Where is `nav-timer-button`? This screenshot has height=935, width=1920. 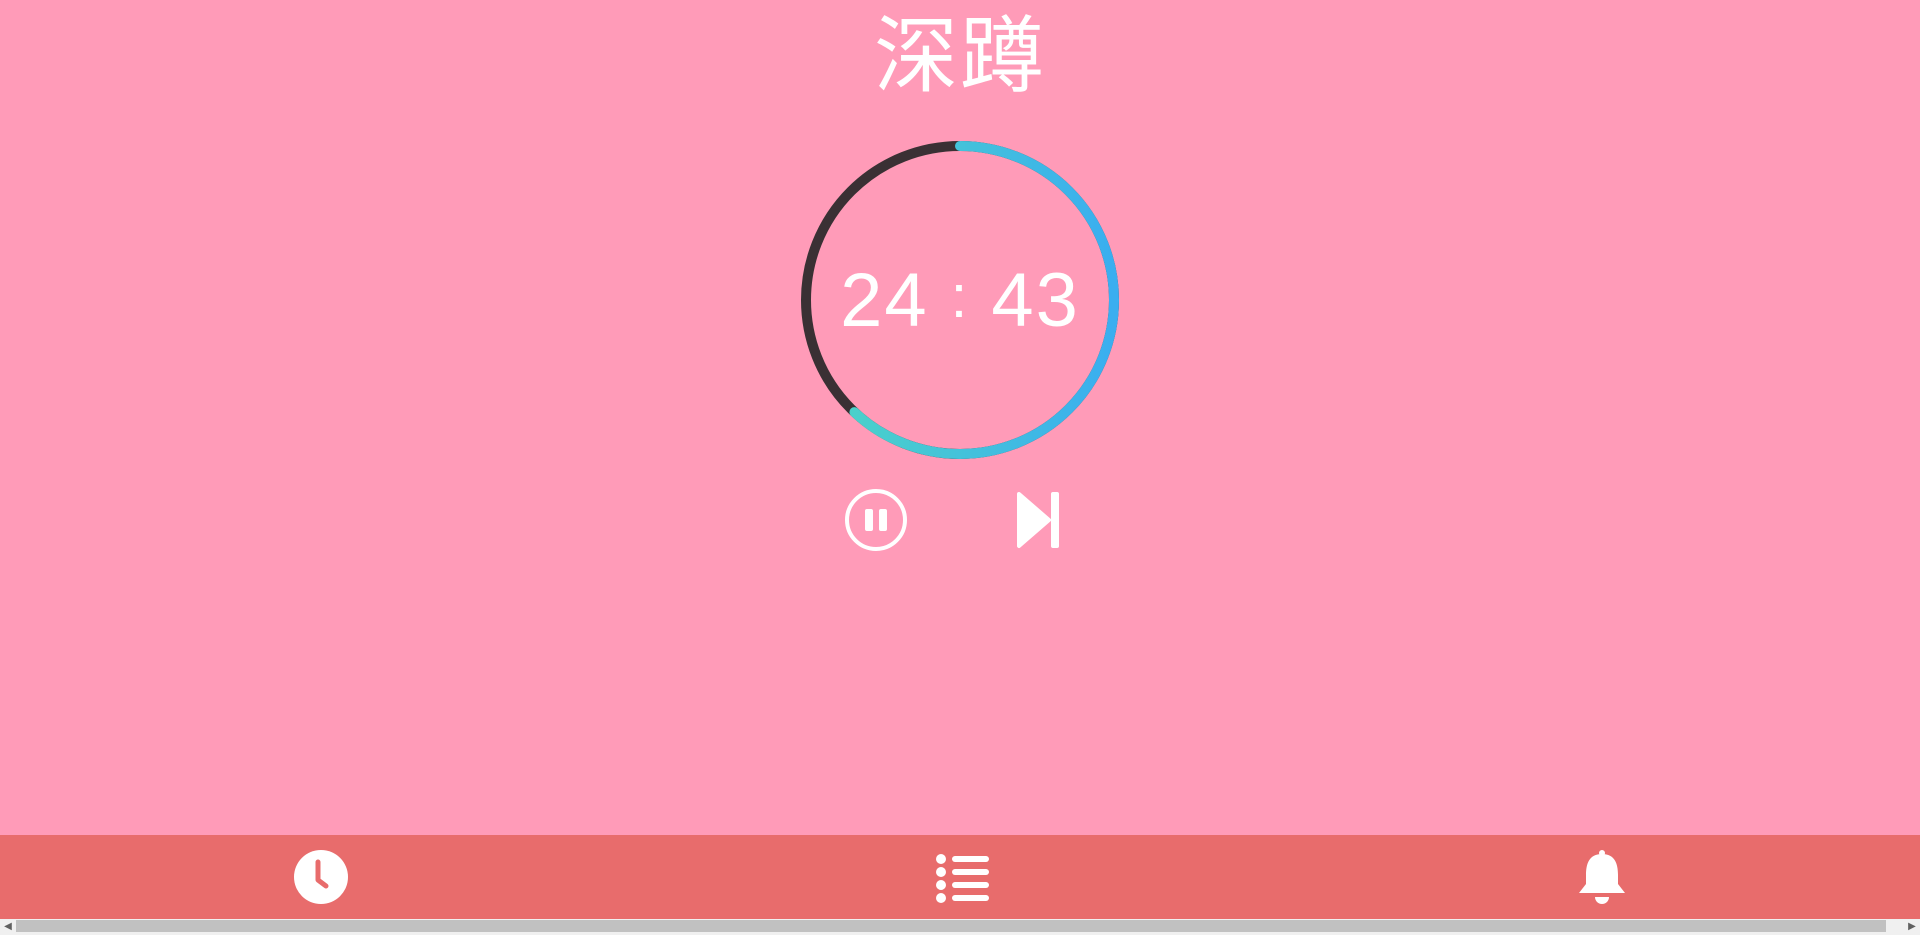
nav-timer-button is located at coordinates (321, 877).